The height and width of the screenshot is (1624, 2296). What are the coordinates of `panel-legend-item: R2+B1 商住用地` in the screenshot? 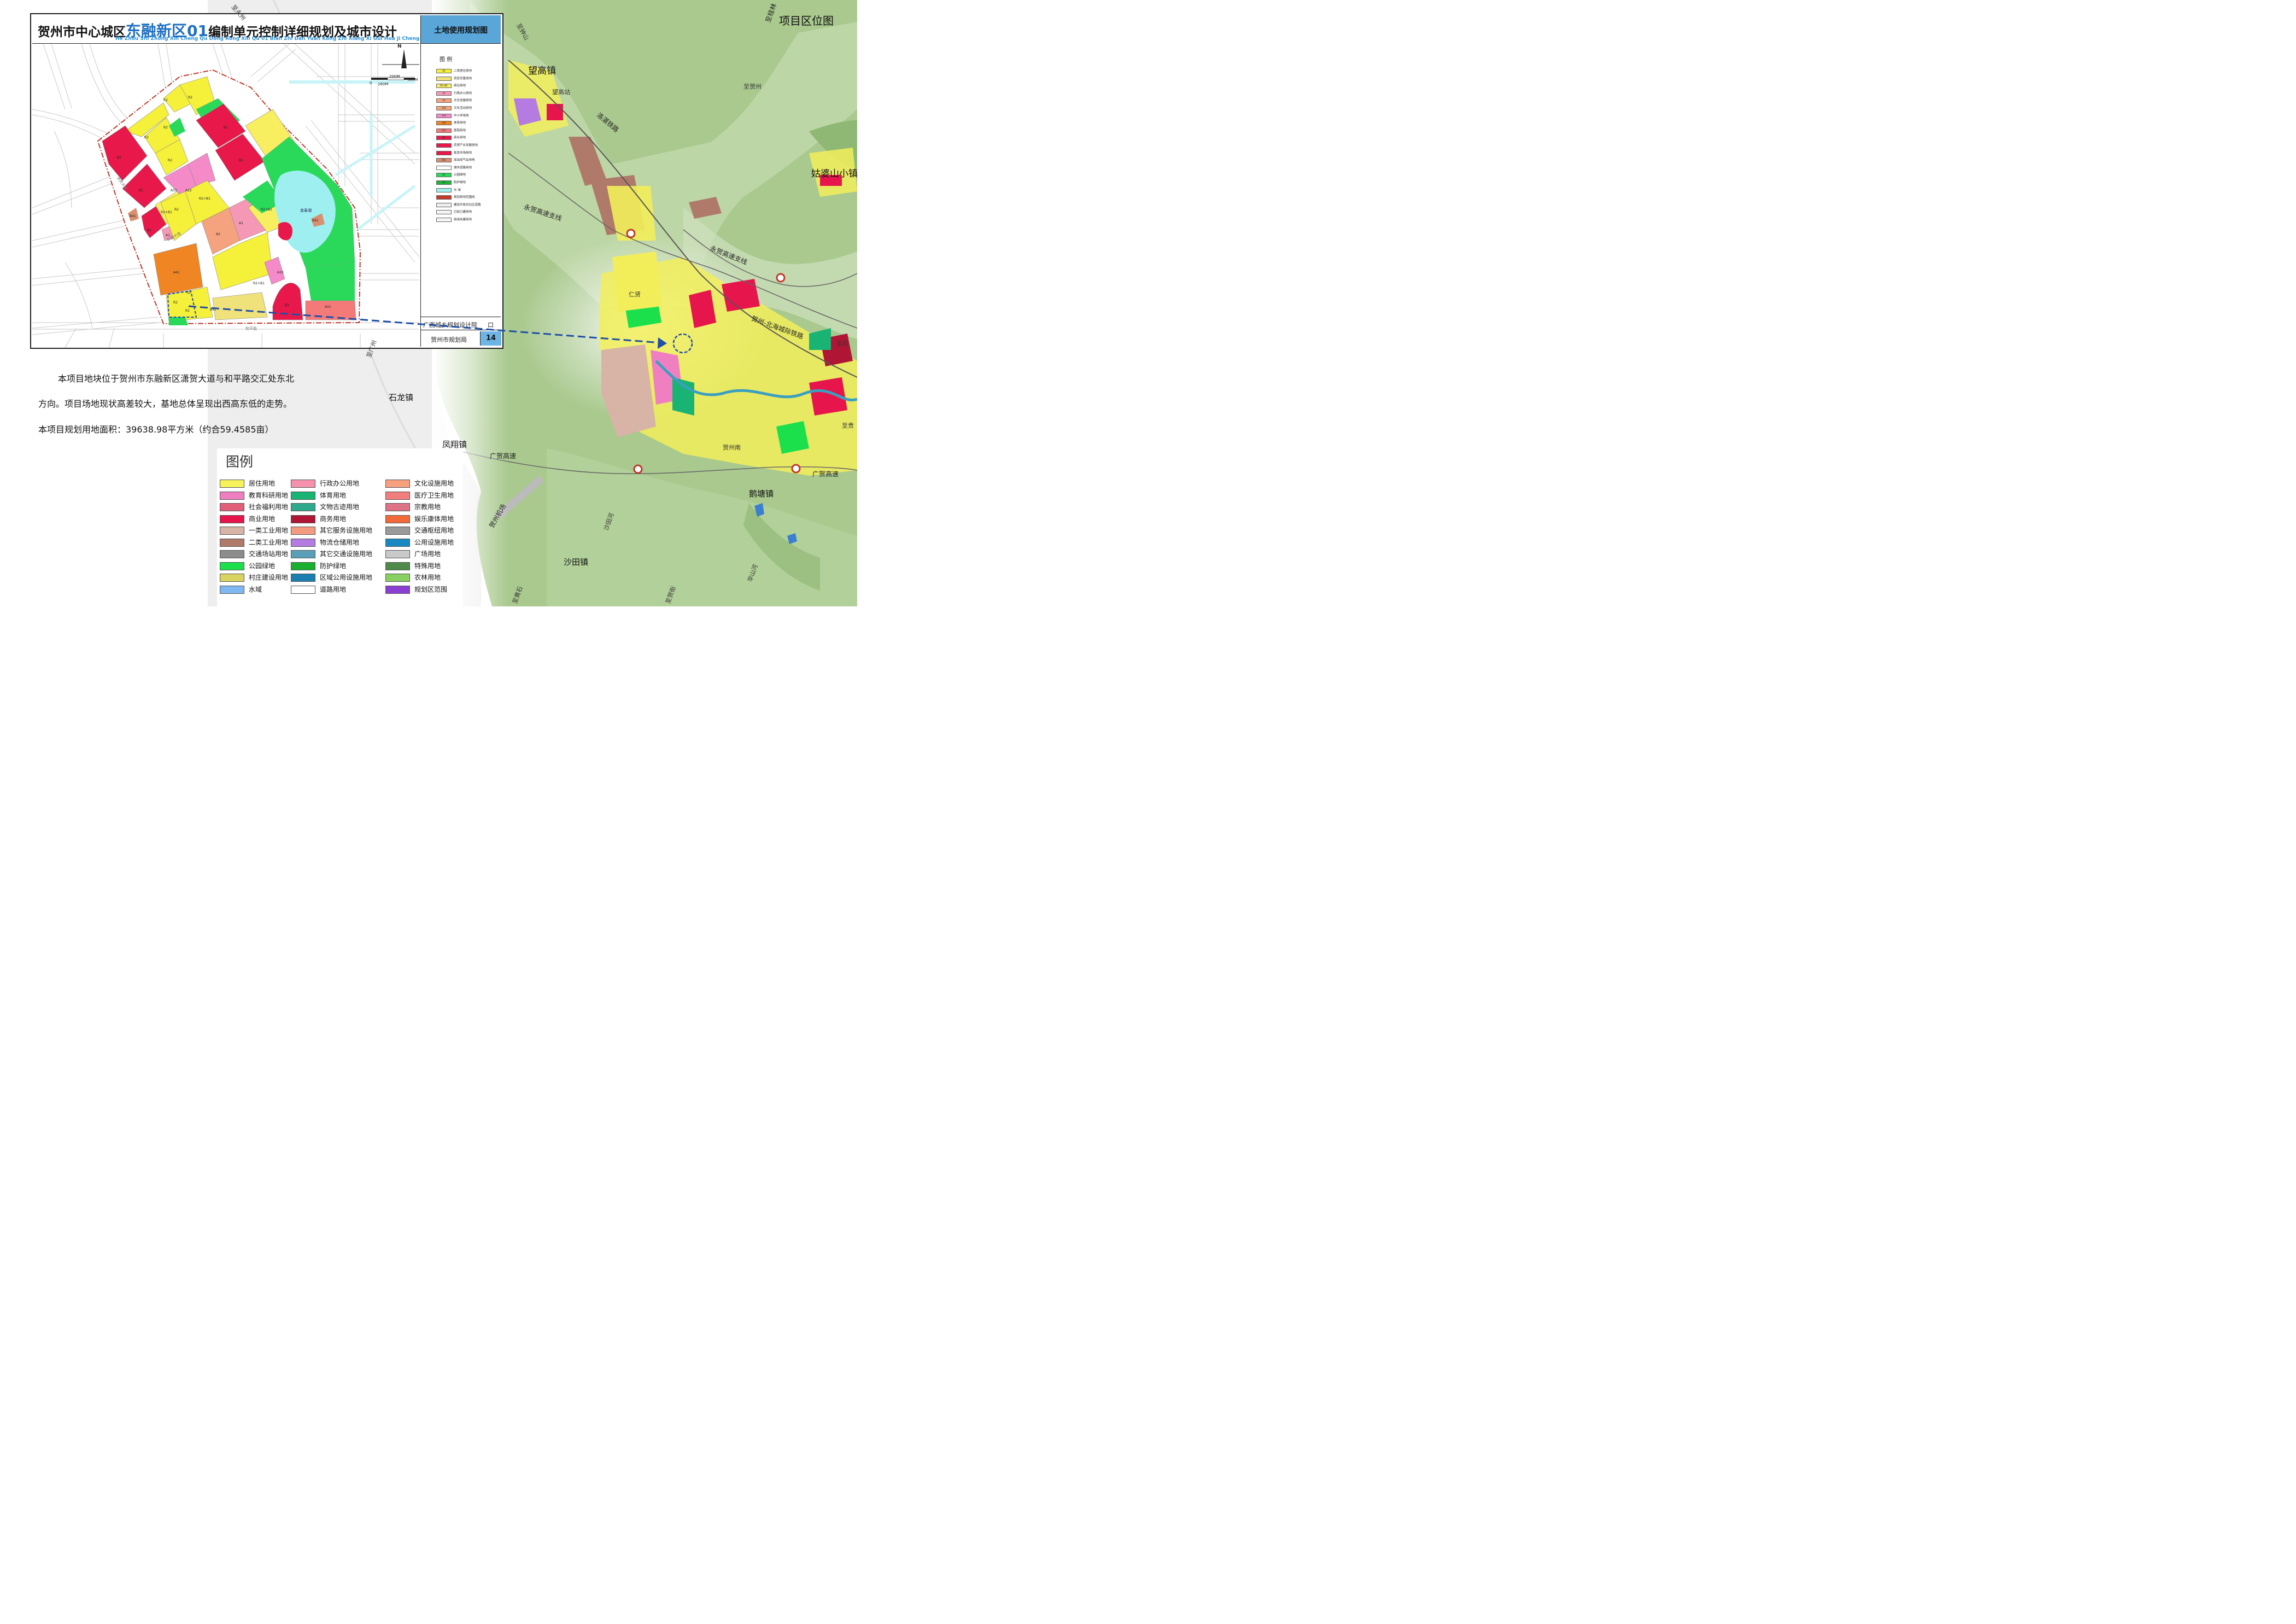 It's located at (467, 86).